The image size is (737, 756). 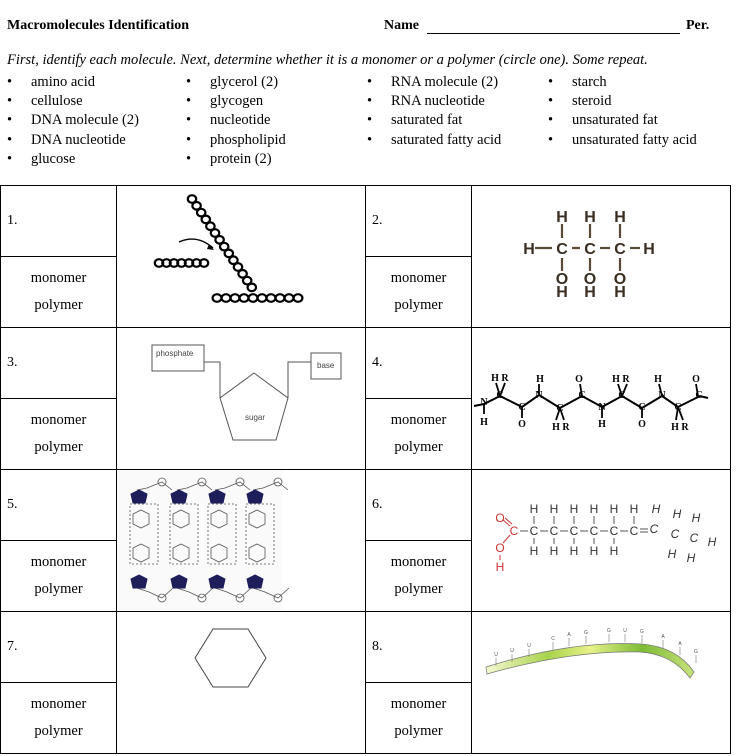 I want to click on word-bank-item: unsaturated fat, so click(x=622, y=120).